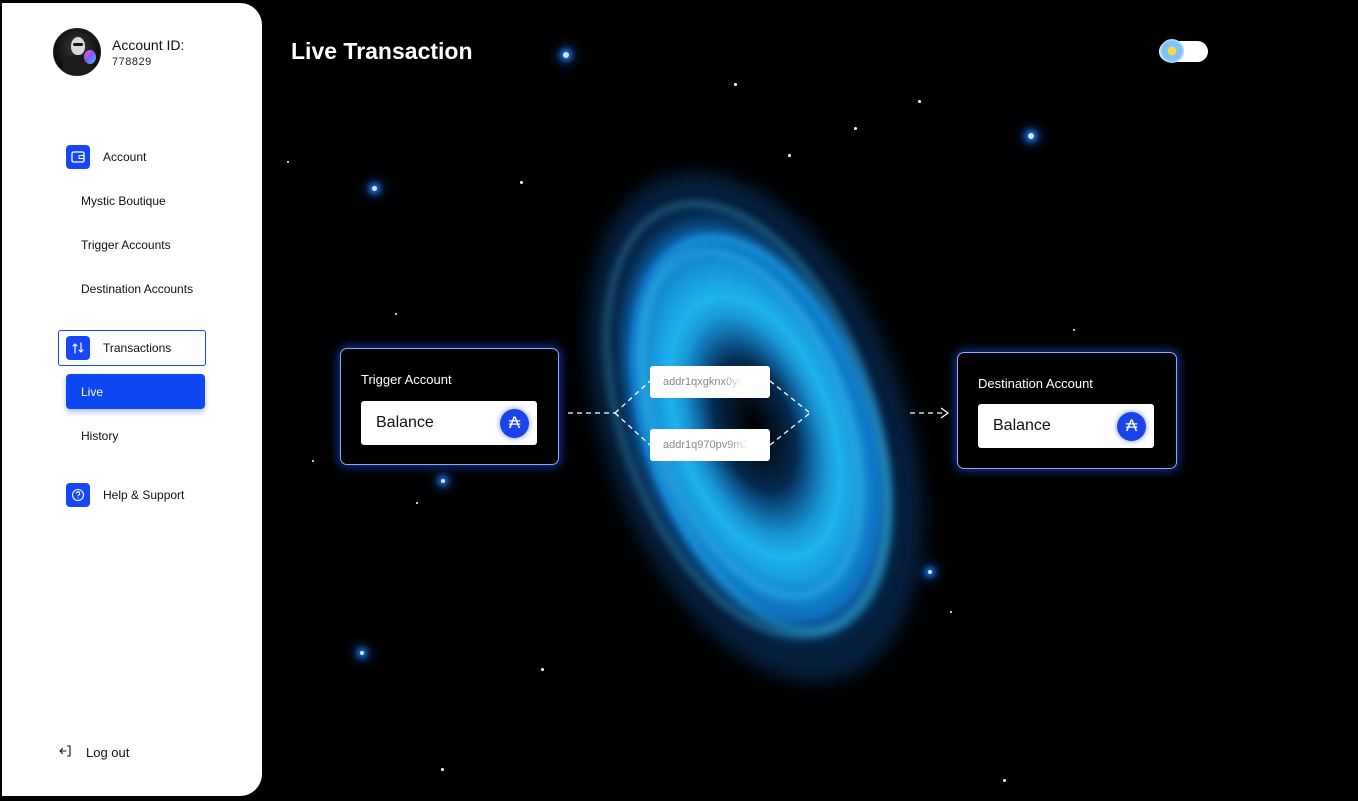 This screenshot has width=1358, height=801. I want to click on destination-account-title: Destination Account, so click(1035, 383).